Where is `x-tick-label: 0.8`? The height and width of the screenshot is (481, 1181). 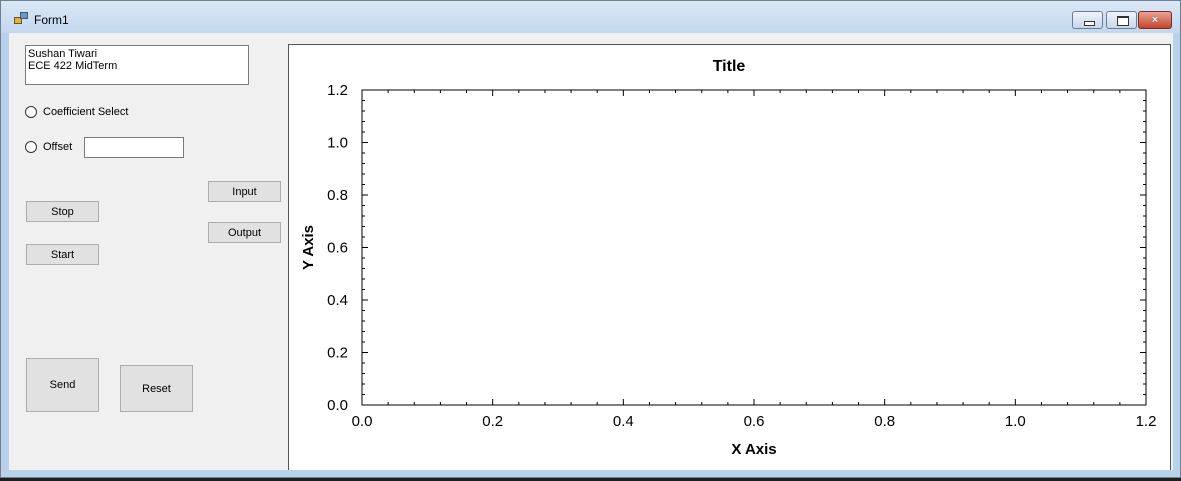
x-tick-label: 0.8 is located at coordinates (884, 421).